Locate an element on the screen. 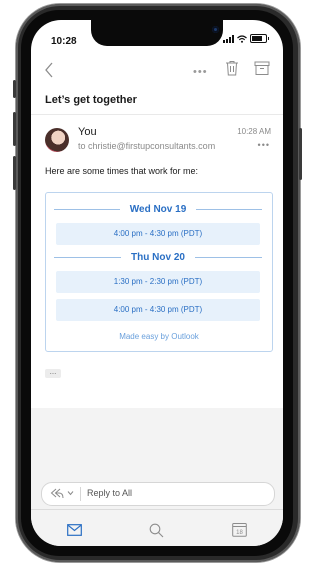  email-timestamp: 10:28 AM is located at coordinates (254, 131).